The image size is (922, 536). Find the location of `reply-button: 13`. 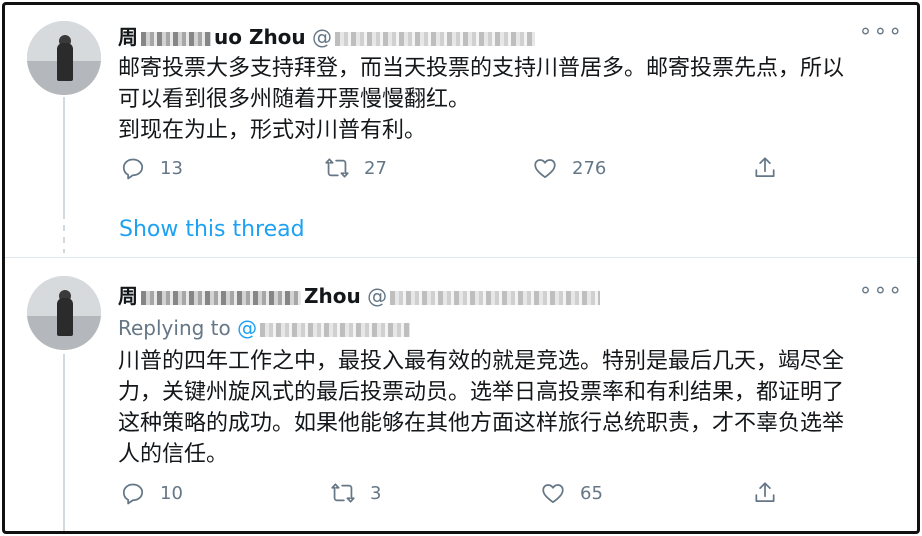

reply-button: 13 is located at coordinates (151, 168).